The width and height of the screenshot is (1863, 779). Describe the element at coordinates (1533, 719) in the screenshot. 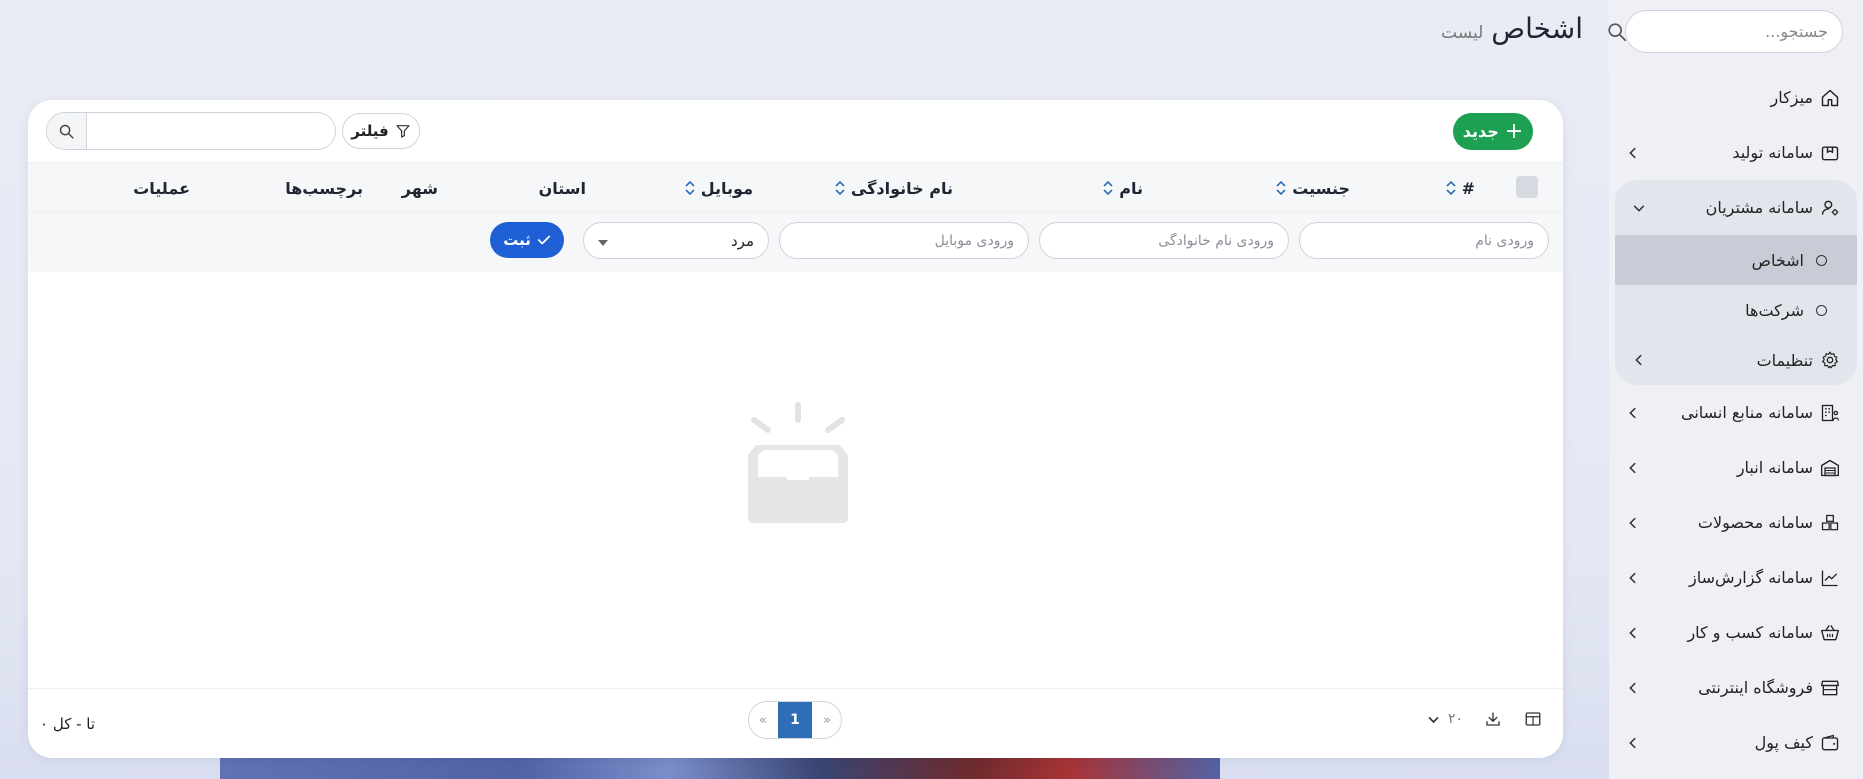

I see `columns-icon` at that location.